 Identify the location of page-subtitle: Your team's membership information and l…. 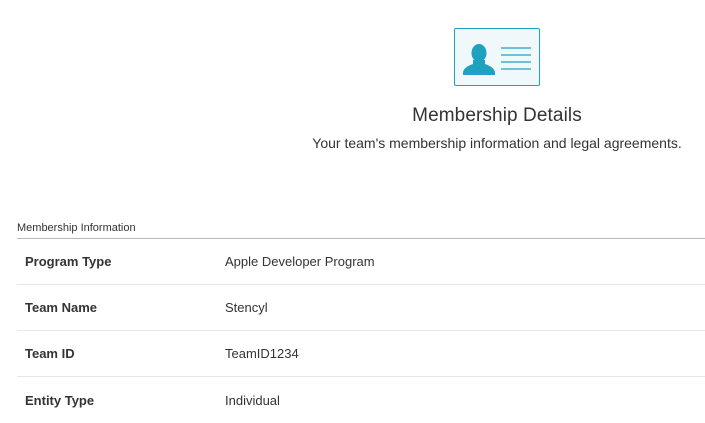
(497, 143).